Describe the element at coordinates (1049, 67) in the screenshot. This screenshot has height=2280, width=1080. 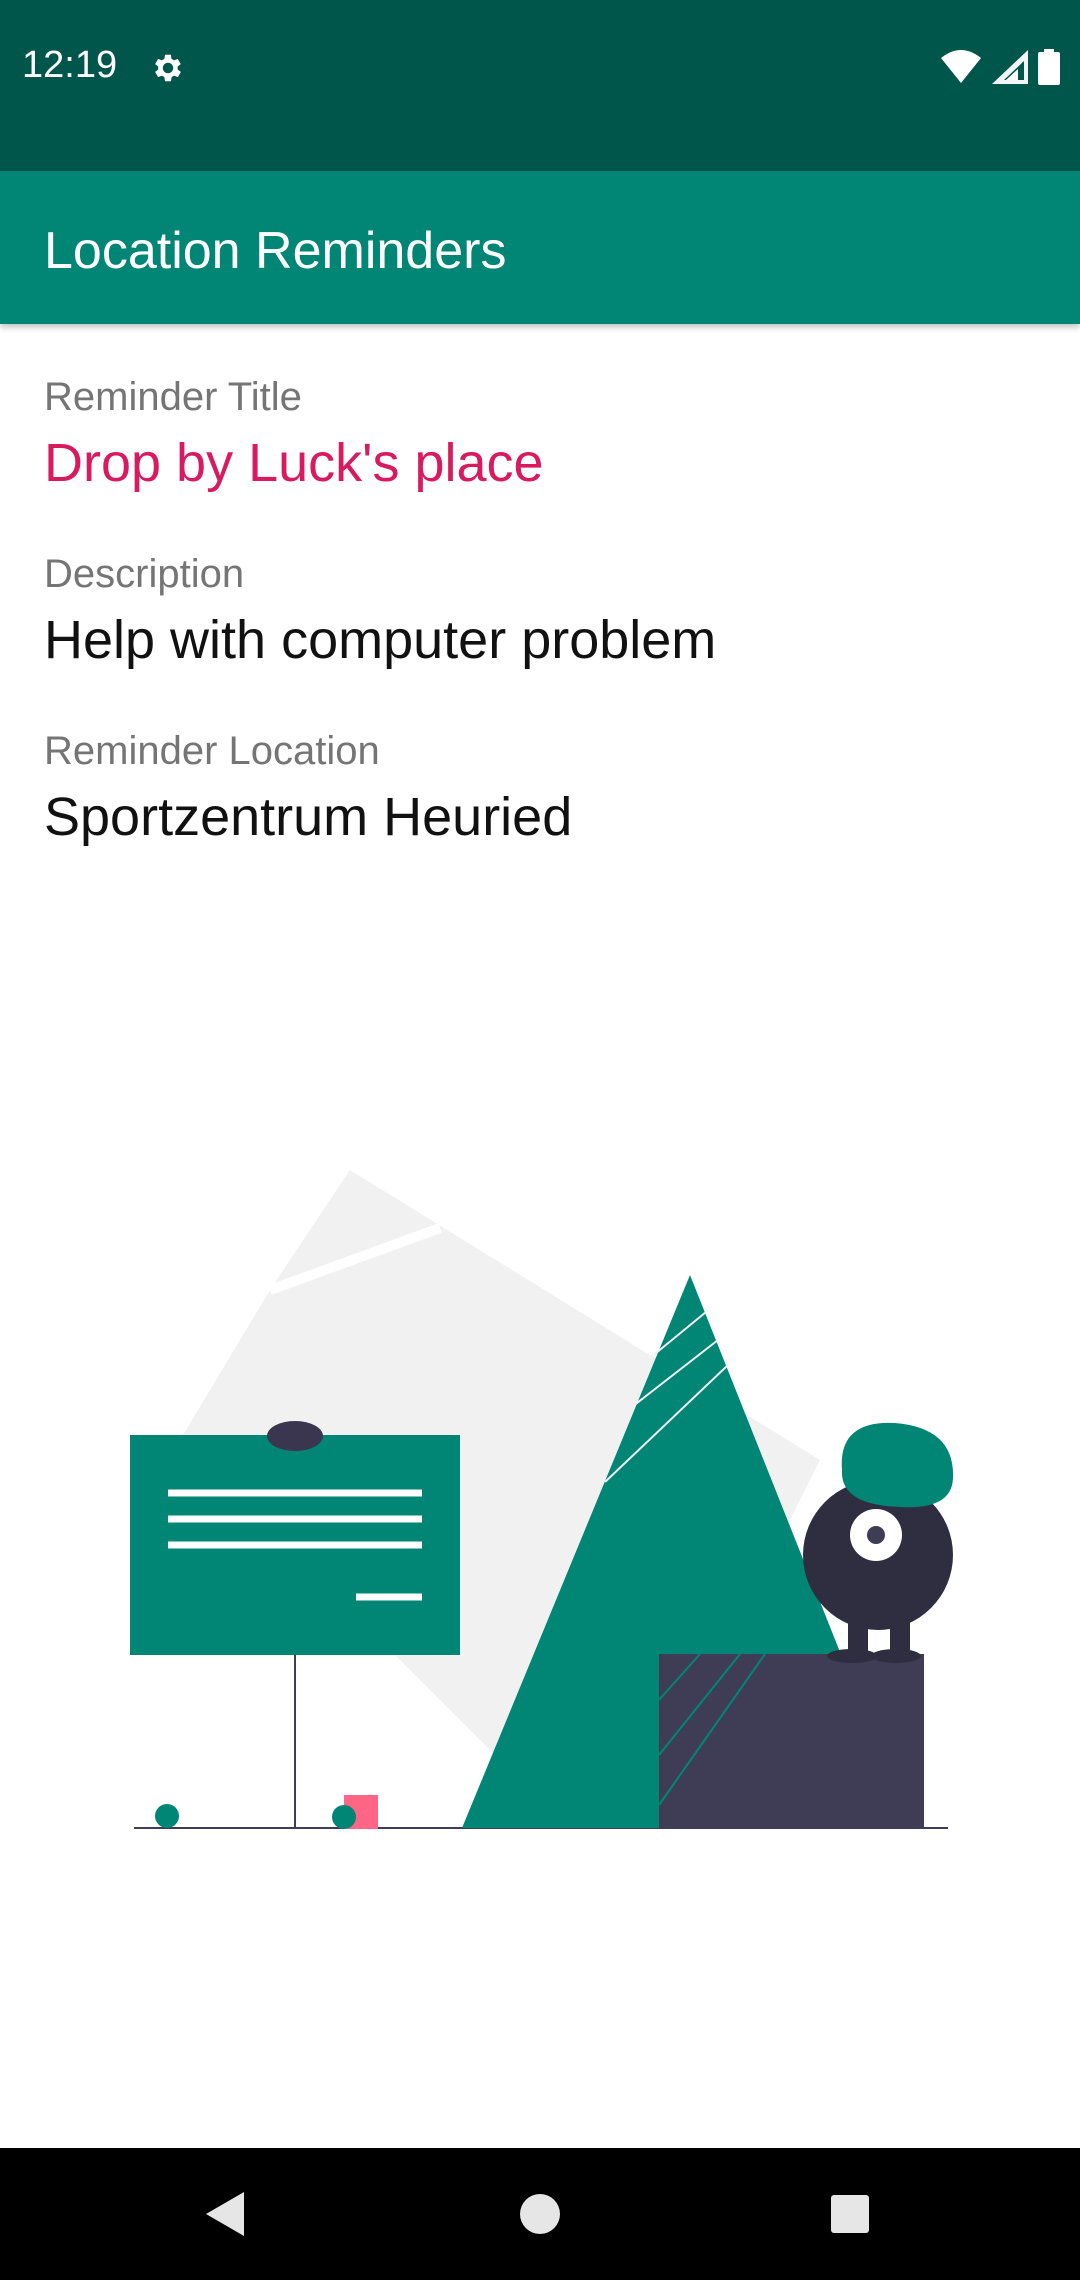
I see `battery-icon` at that location.